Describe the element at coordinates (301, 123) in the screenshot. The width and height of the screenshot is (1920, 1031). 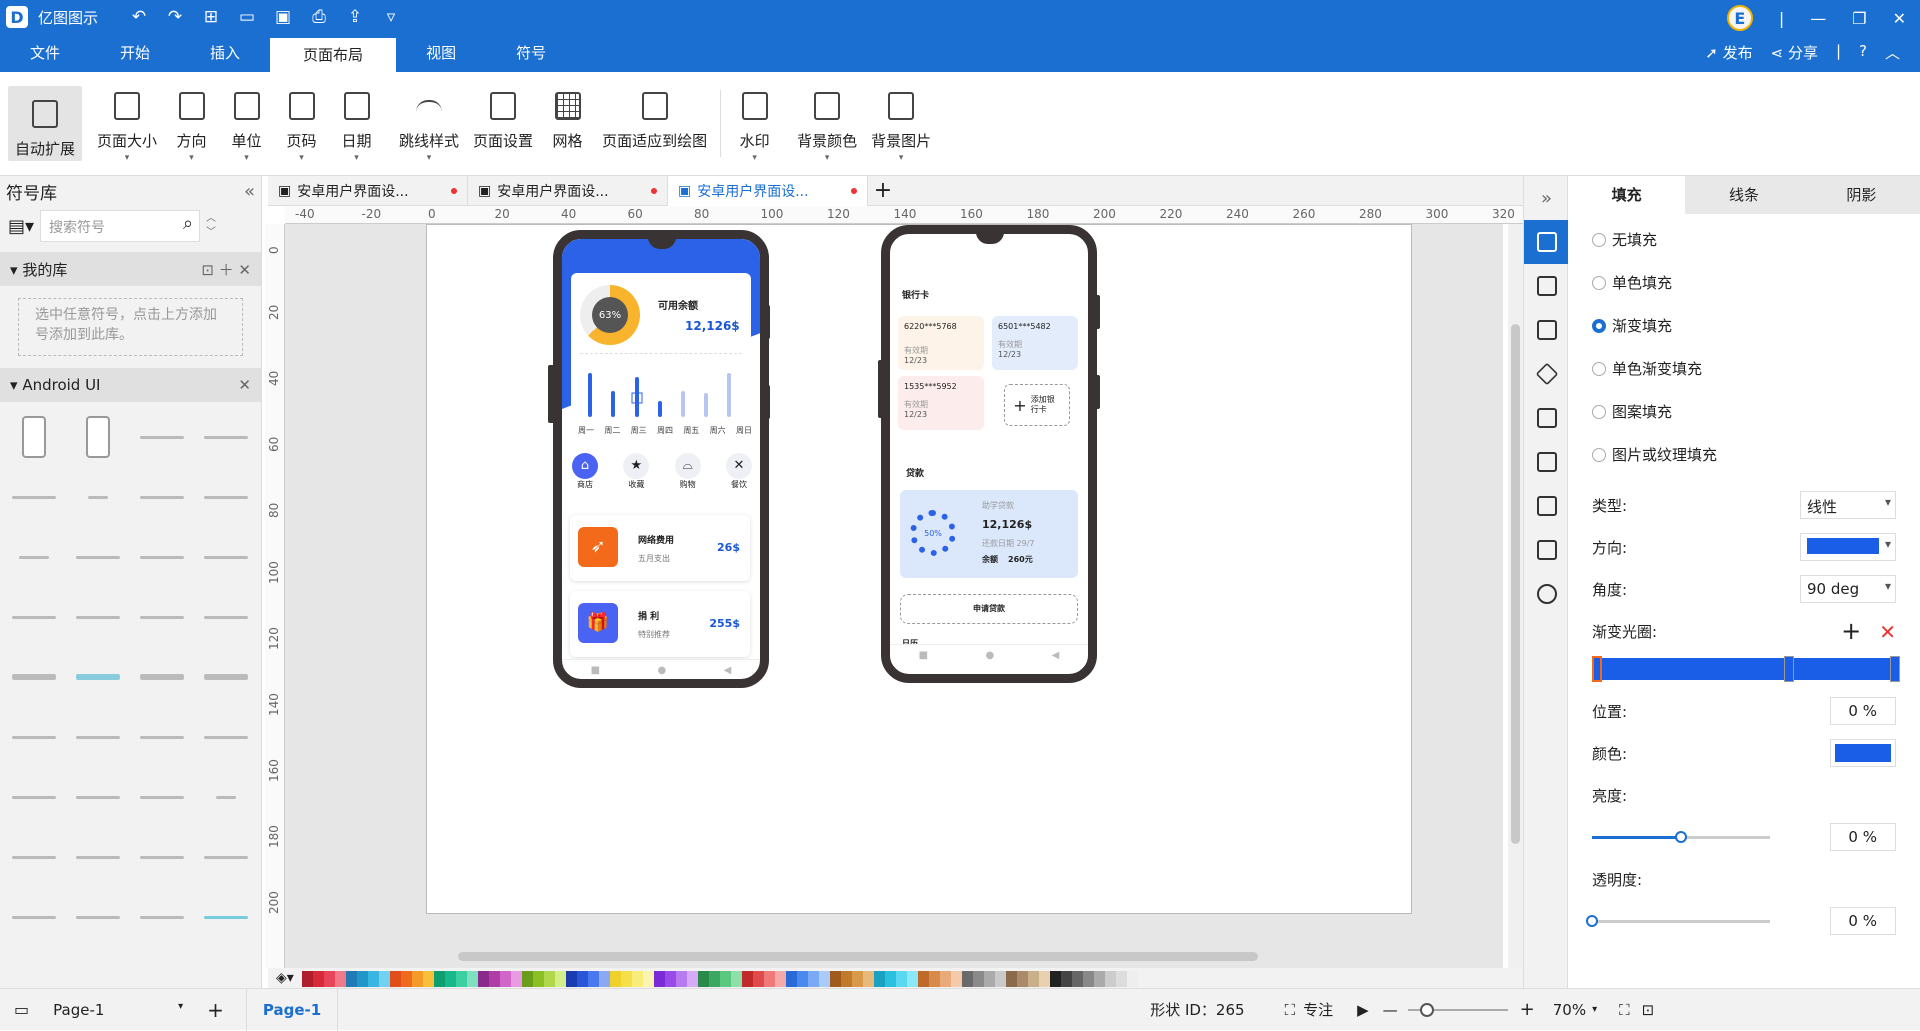
I see `page-number-button: 页码 ▾` at that location.